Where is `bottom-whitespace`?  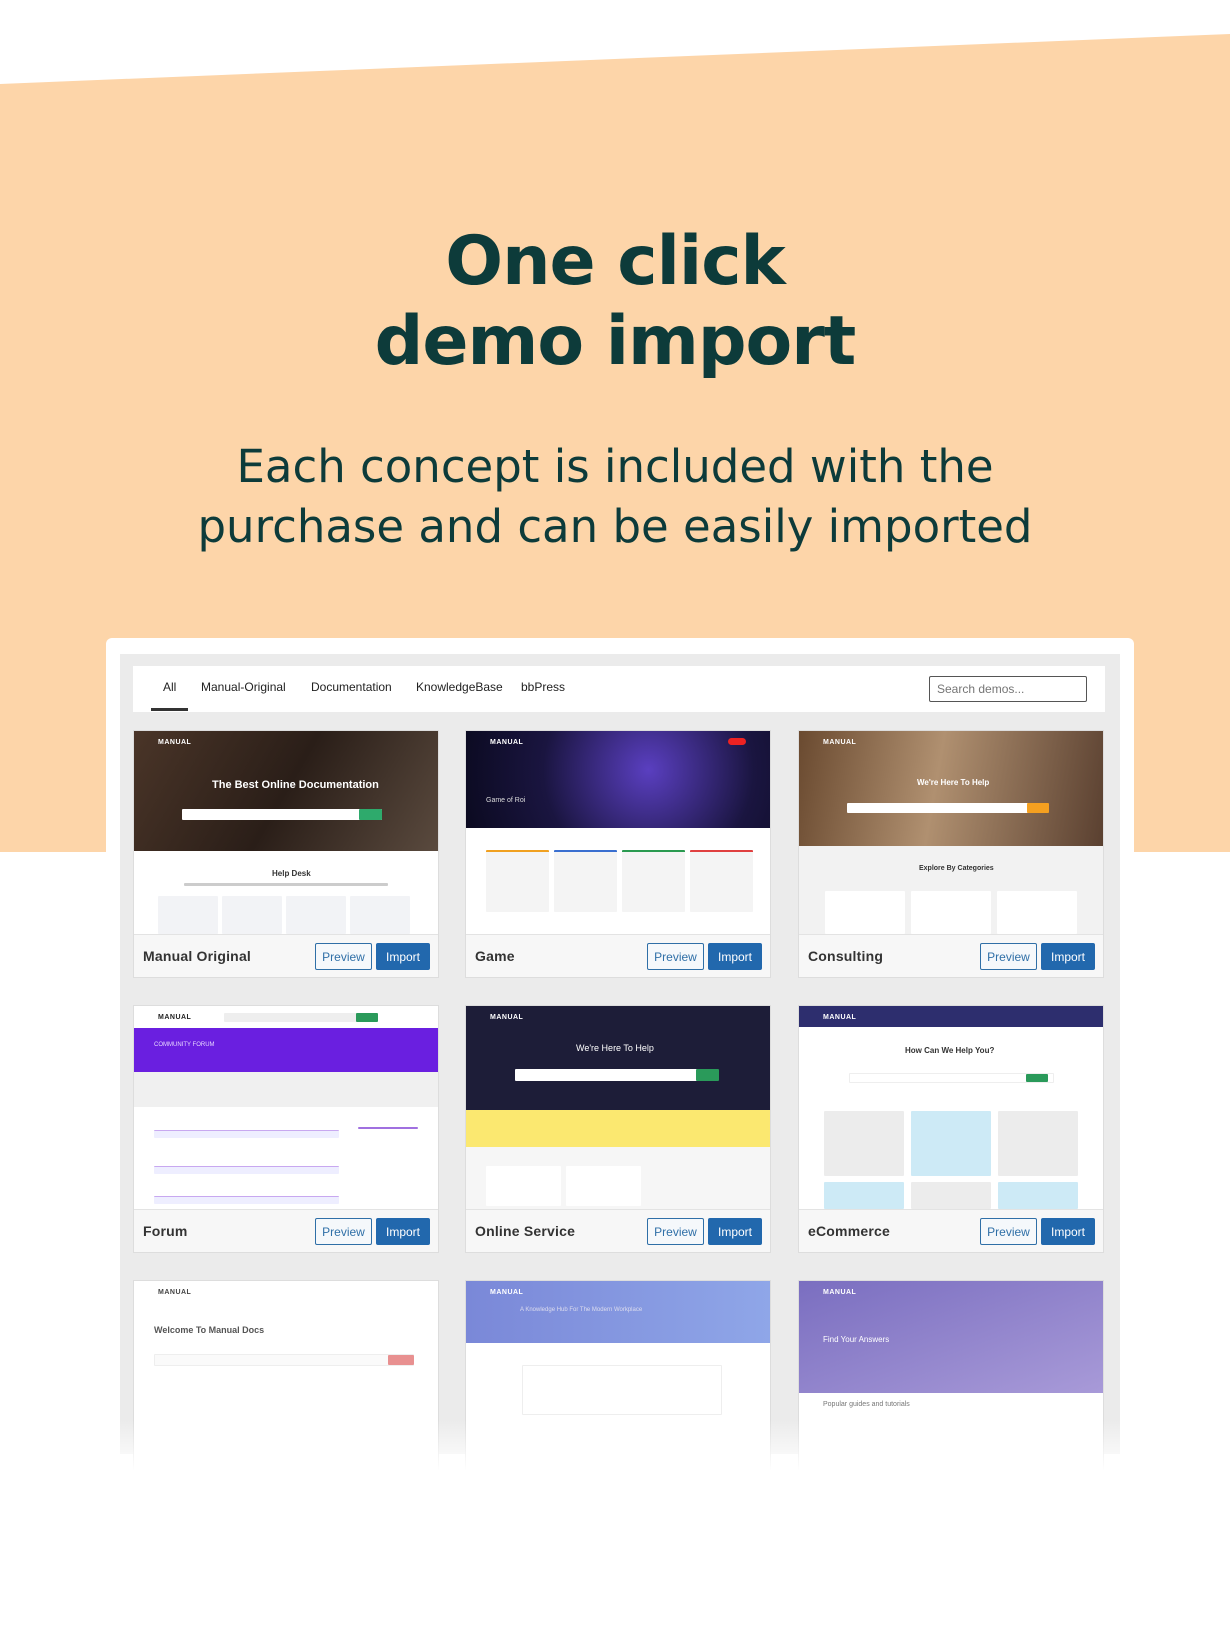
bottom-whitespace is located at coordinates (615, 1555).